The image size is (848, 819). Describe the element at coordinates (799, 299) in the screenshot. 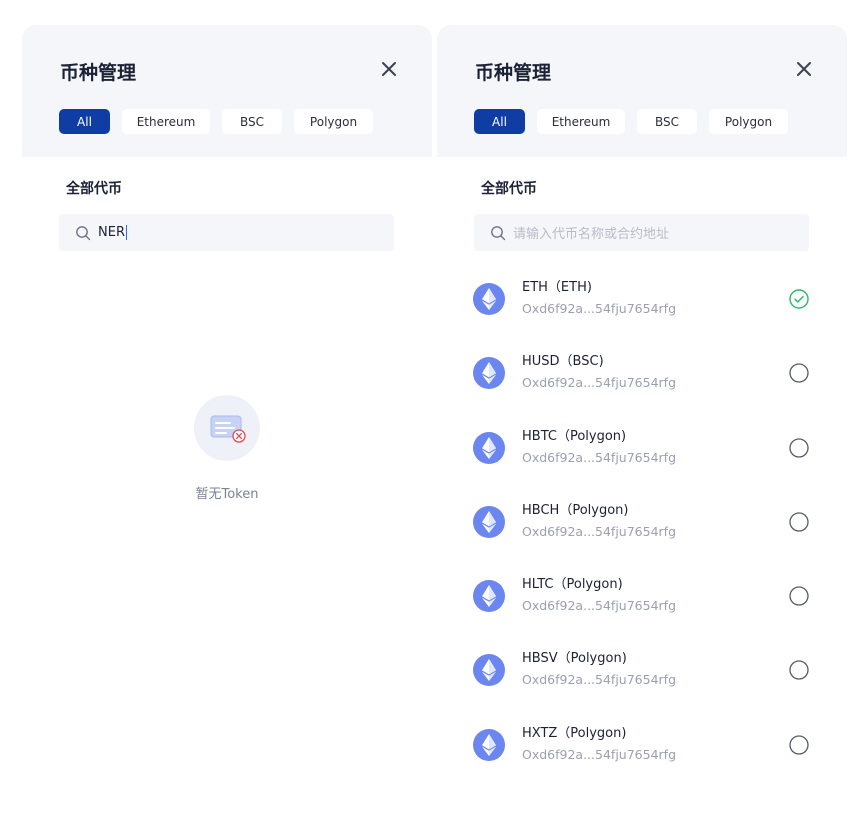

I see `check-circle-icon` at that location.